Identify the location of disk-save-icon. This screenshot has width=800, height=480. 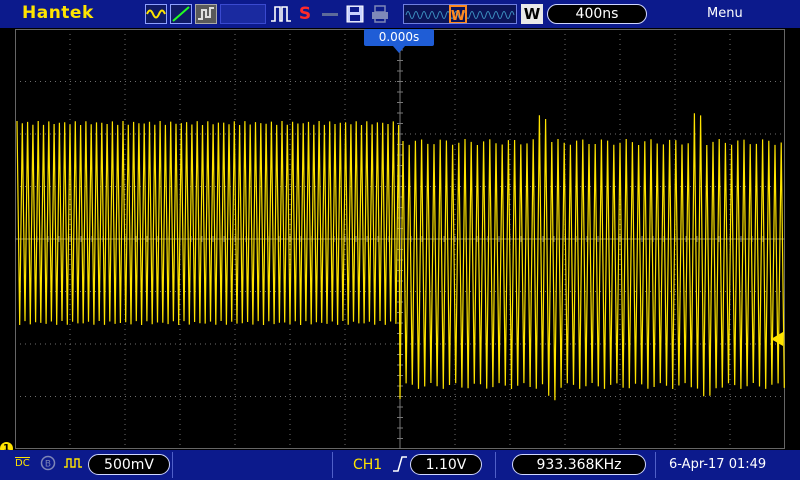
(355, 14).